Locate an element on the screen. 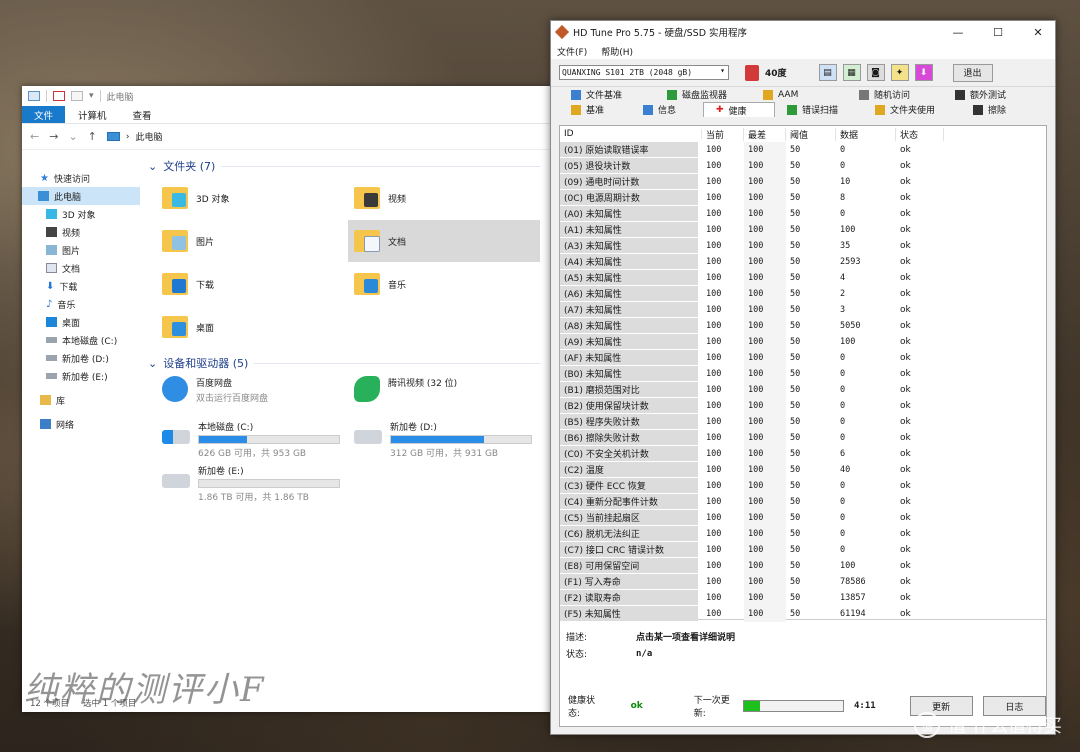 The width and height of the screenshot is (1080, 752). smart-table-row: (F1) 写入寿命 100 100 50 78586 ok is located at coordinates (803, 582).